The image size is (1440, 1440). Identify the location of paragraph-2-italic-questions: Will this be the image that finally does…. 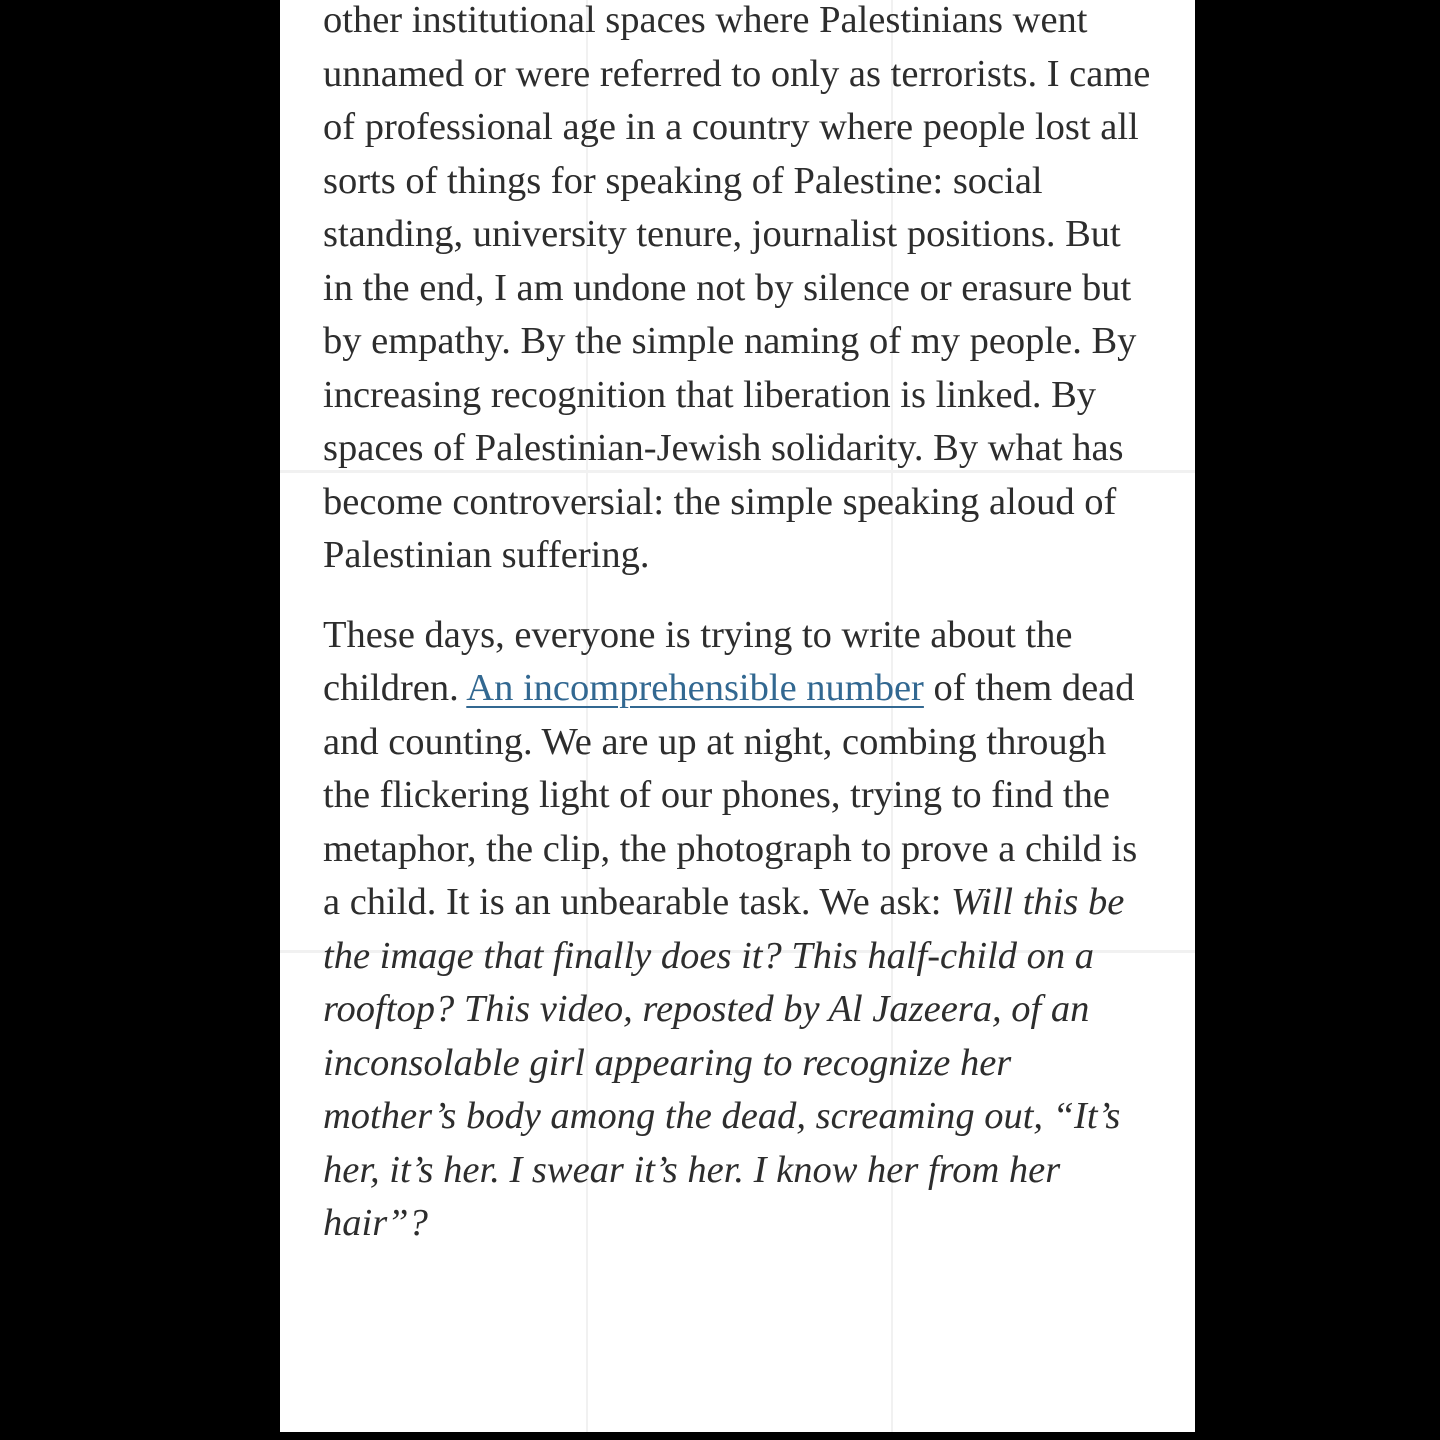
(724, 1062).